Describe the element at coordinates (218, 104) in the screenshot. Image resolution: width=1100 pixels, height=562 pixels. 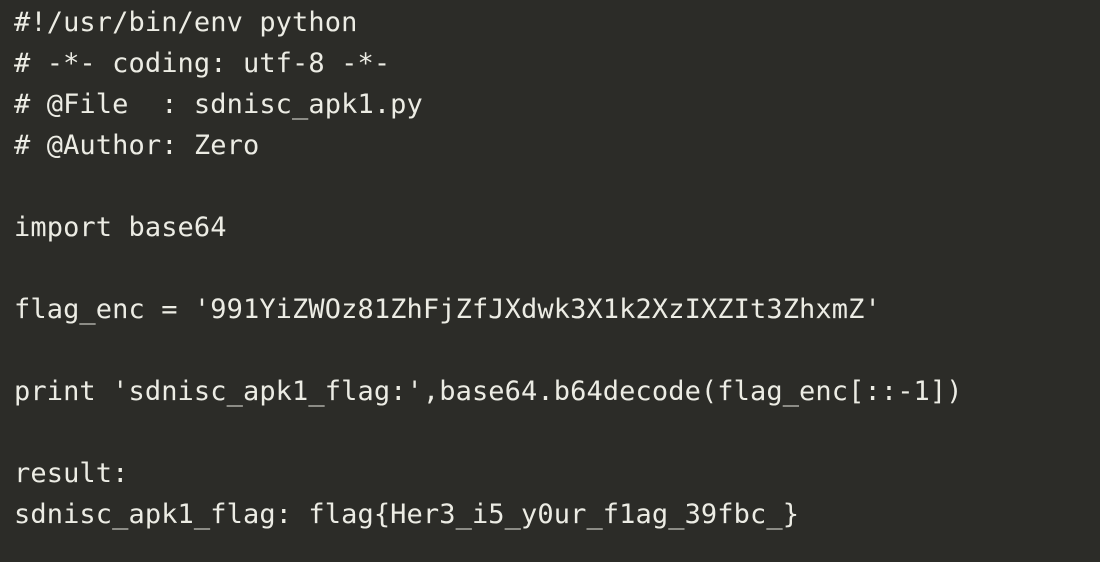
I see `code-line-file: # @File : sdnisc_apk1.py` at that location.